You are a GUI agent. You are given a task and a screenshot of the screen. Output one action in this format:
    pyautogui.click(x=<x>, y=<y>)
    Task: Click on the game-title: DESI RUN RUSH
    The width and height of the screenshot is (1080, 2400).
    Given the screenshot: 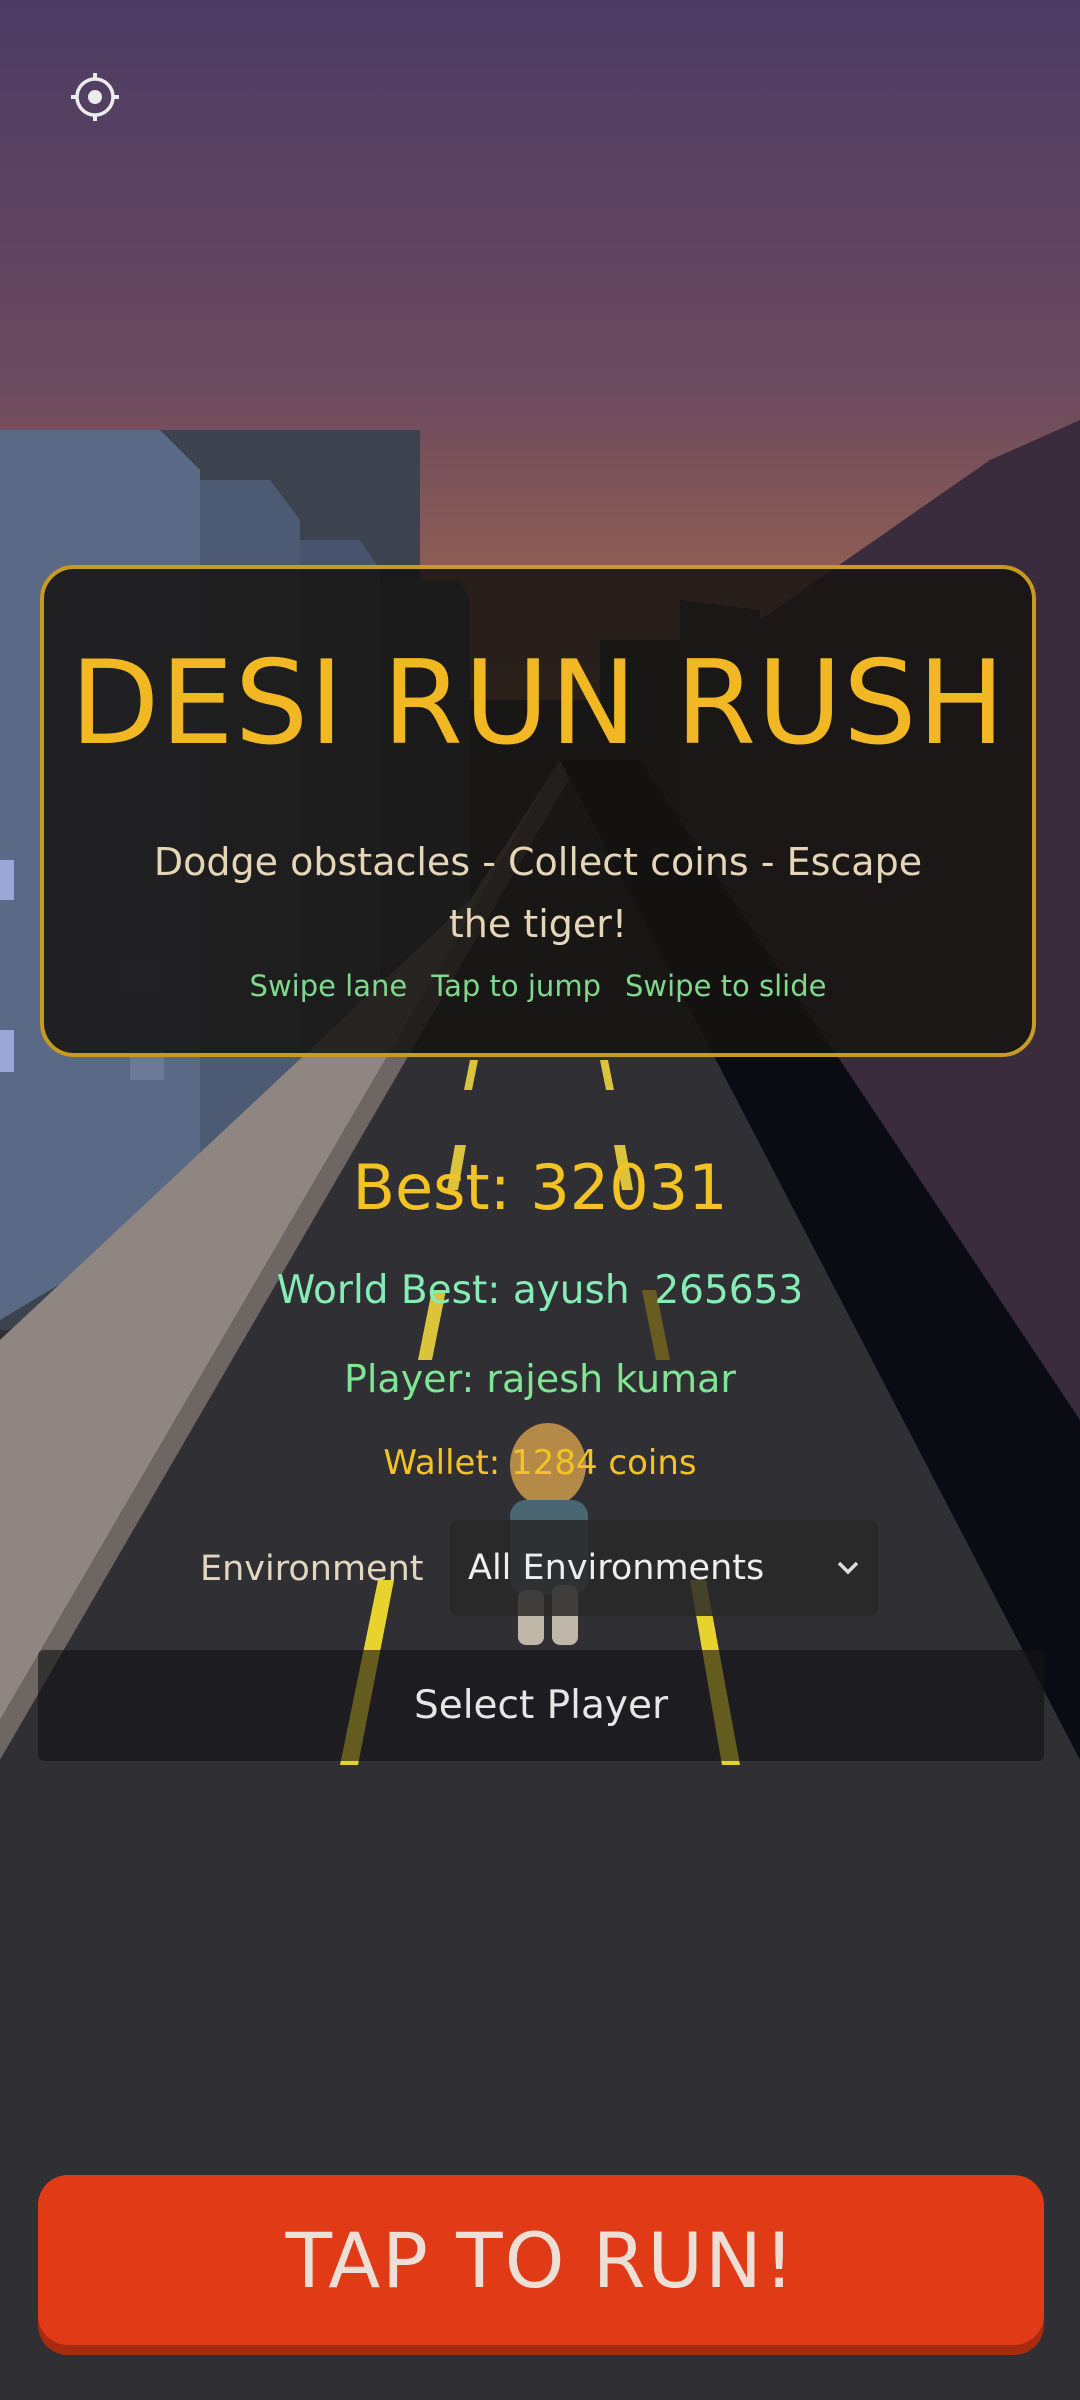 What is the action you would take?
    pyautogui.click(x=538, y=703)
    